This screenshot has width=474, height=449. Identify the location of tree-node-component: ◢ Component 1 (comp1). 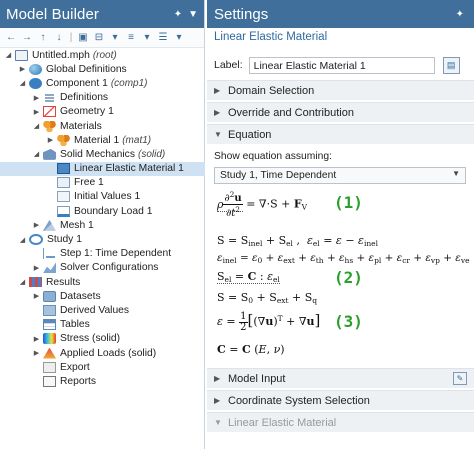
(102, 83).